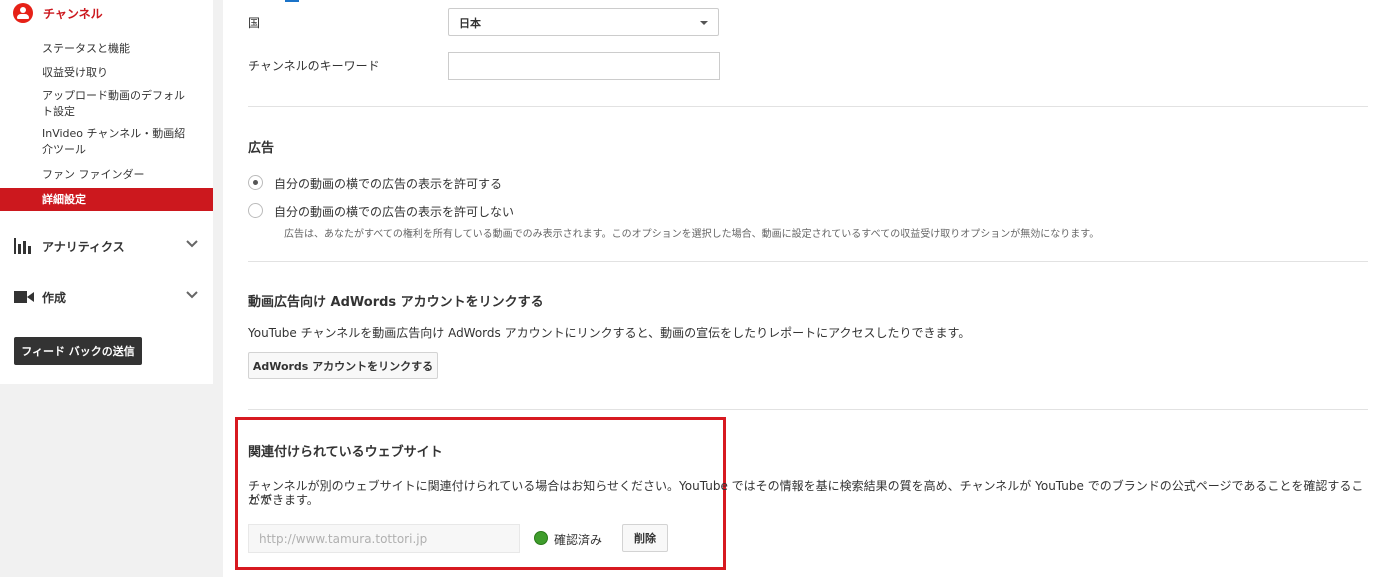 Image resolution: width=1375 pixels, height=577 pixels. What do you see at coordinates (117, 142) in the screenshot?
I see `sidebar-item-invideo: InVideo チャンネル・動画紹介ツール` at bounding box center [117, 142].